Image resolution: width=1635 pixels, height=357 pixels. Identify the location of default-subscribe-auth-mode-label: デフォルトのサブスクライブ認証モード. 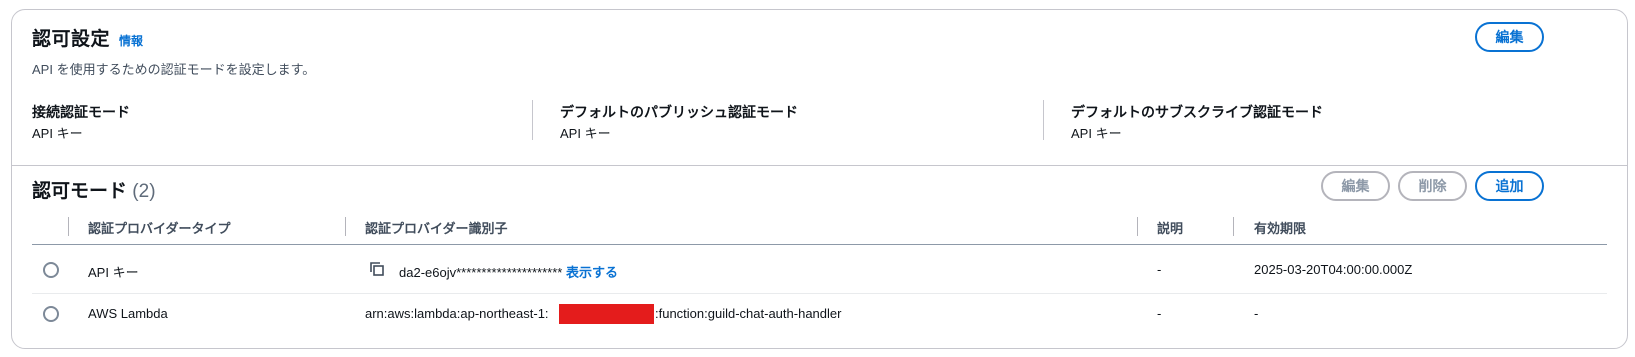
(1197, 112).